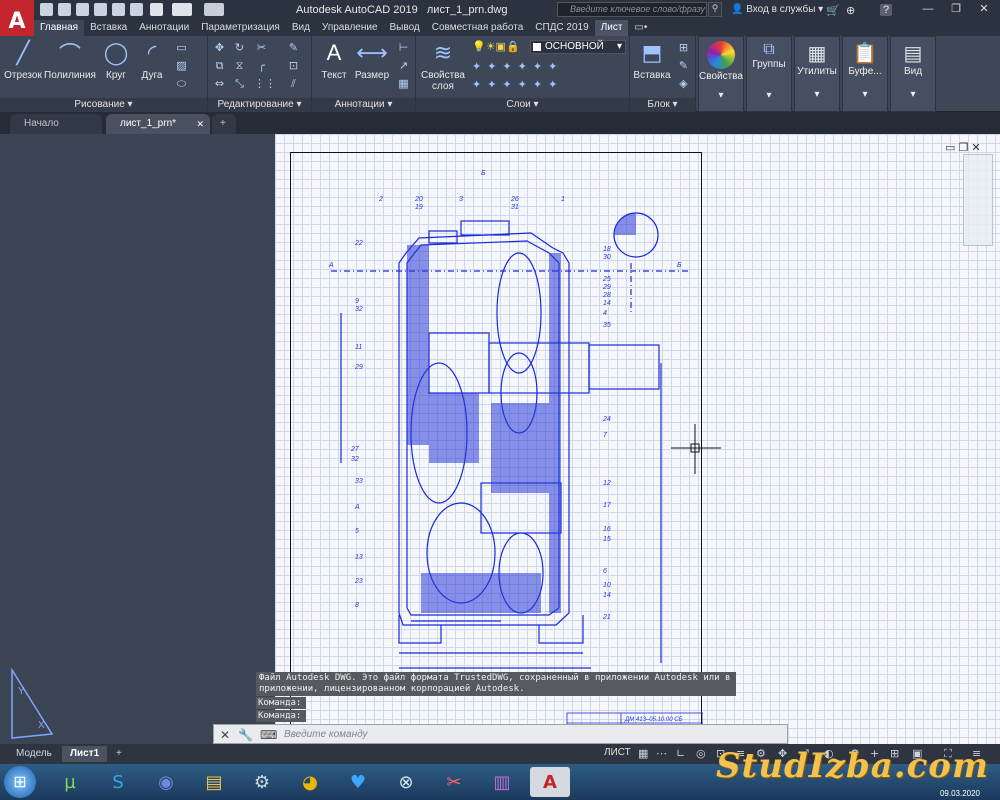  Describe the element at coordinates (865, 74) in the screenshot. I see `clipboard-button: 📋 Буфе... ▾` at that location.